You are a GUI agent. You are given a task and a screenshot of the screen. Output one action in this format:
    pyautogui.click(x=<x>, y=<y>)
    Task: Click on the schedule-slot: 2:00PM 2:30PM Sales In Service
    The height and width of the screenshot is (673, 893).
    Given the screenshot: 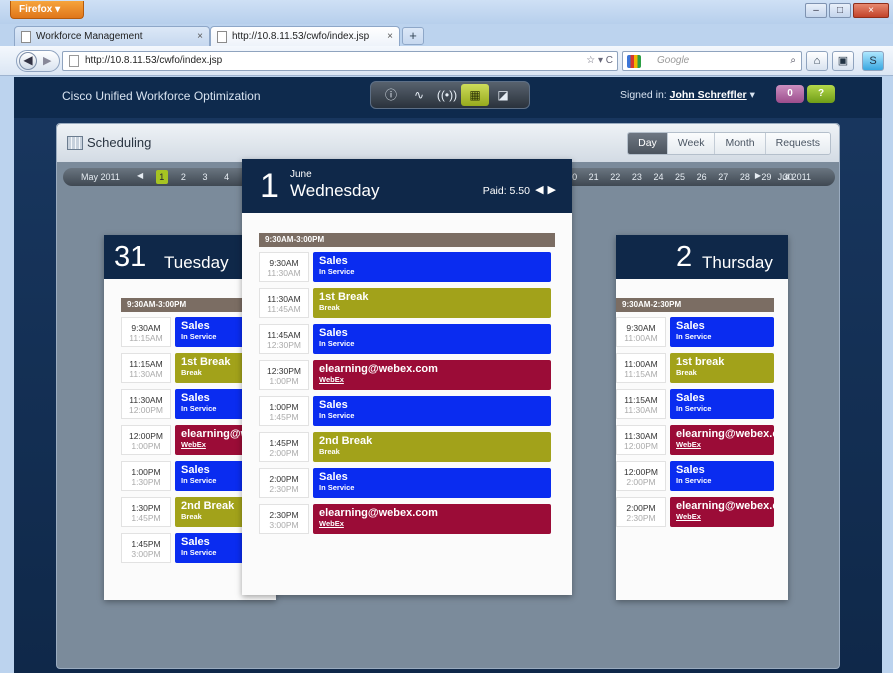 What is the action you would take?
    pyautogui.click(x=405, y=483)
    